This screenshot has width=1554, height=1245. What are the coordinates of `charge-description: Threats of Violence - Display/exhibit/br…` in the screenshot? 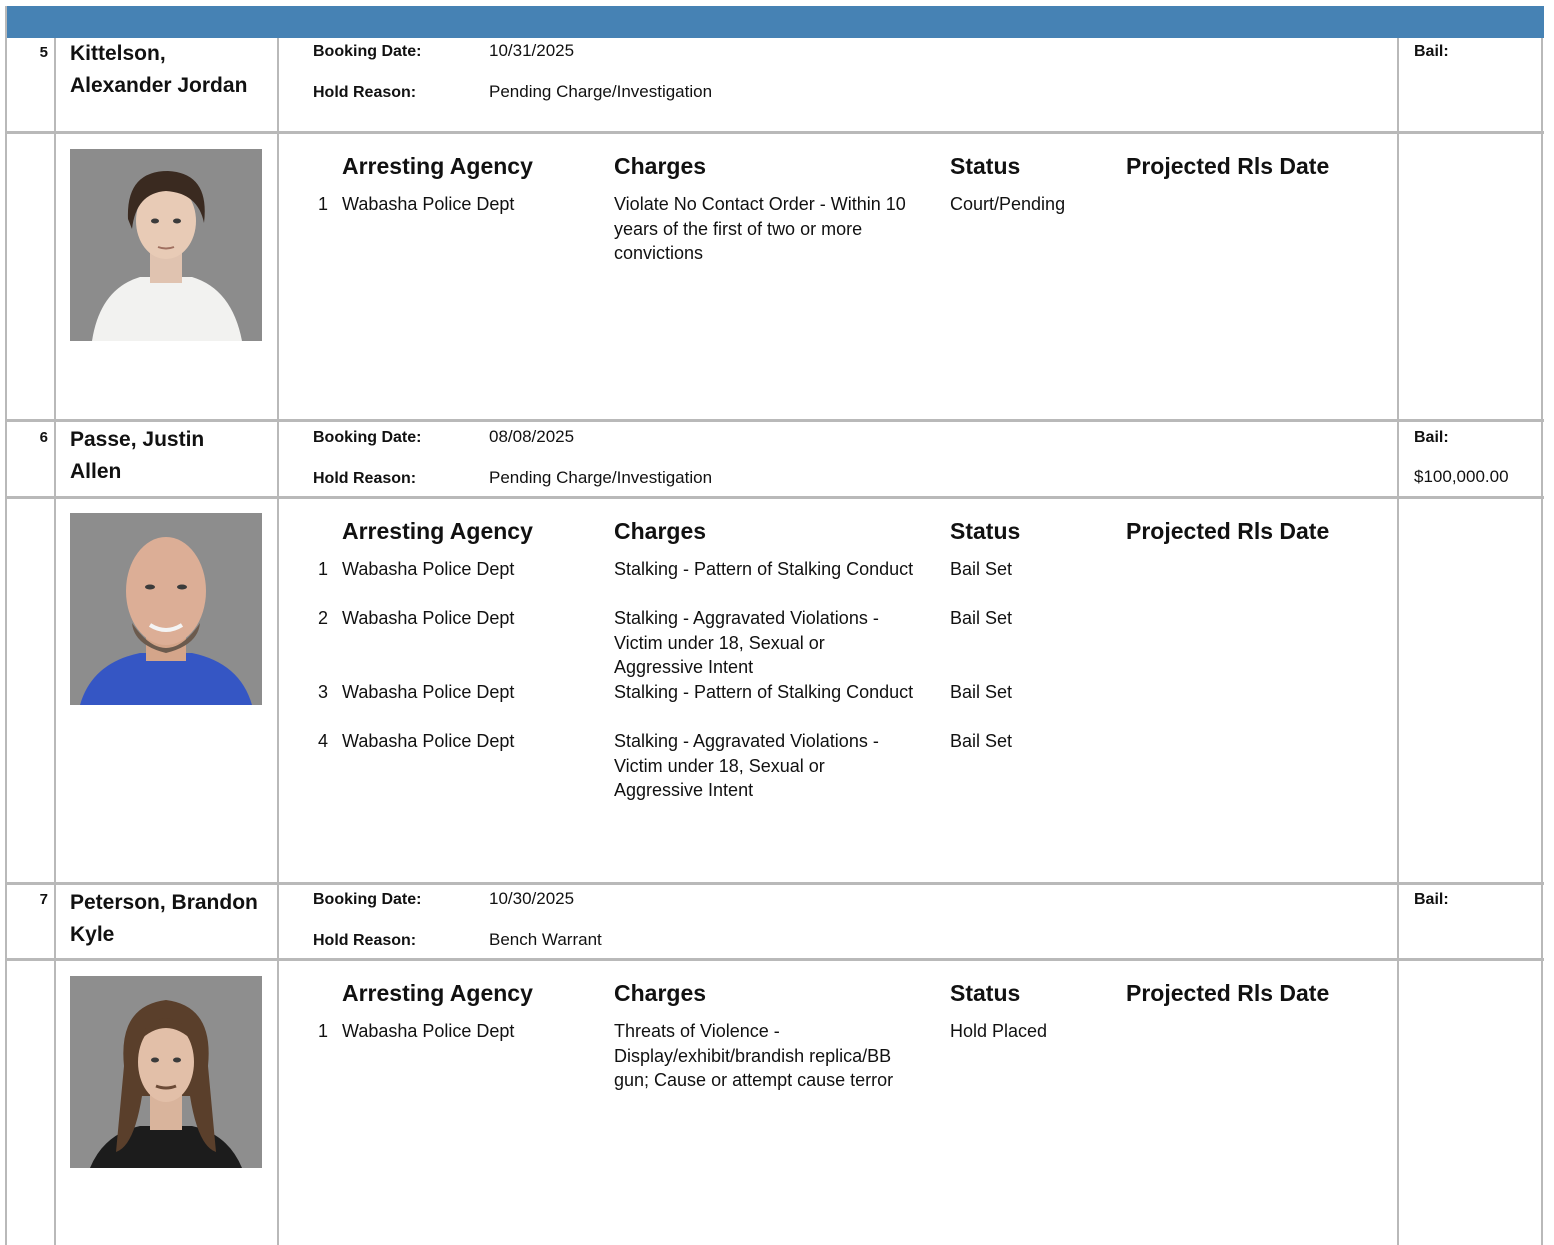 It's located at (754, 1055).